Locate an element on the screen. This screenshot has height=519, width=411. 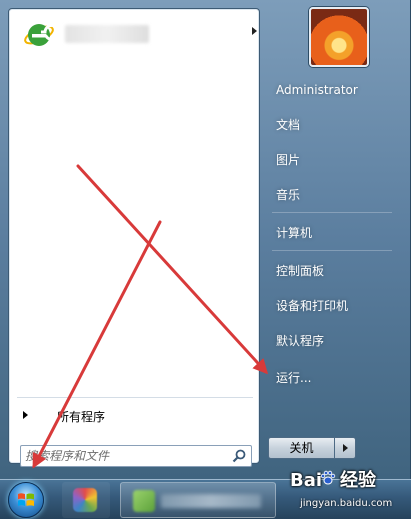
windows-flag-icon is located at coordinates (26, 499).